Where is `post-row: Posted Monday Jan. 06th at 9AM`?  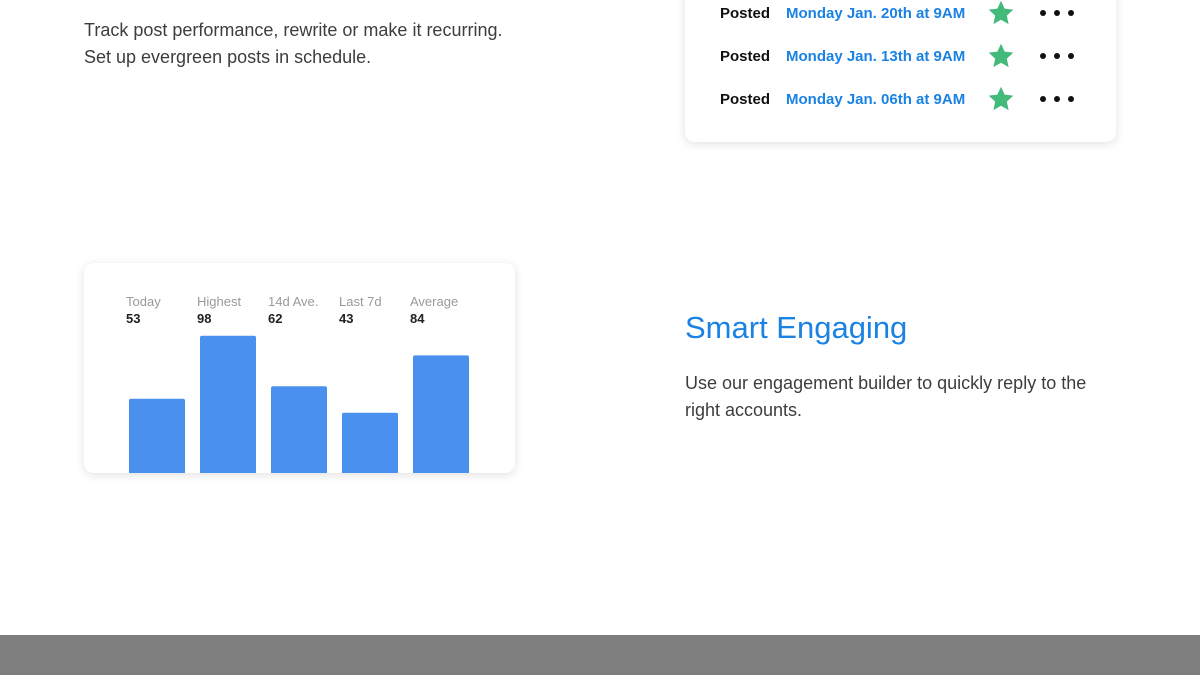
post-row: Posted Monday Jan. 06th at 9AM is located at coordinates (910, 99).